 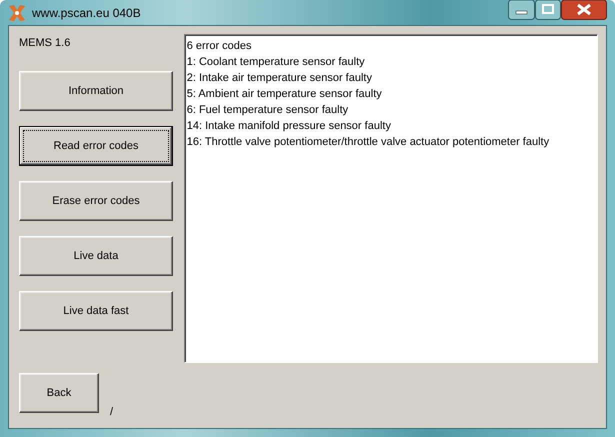 I want to click on close-button, so click(x=584, y=10).